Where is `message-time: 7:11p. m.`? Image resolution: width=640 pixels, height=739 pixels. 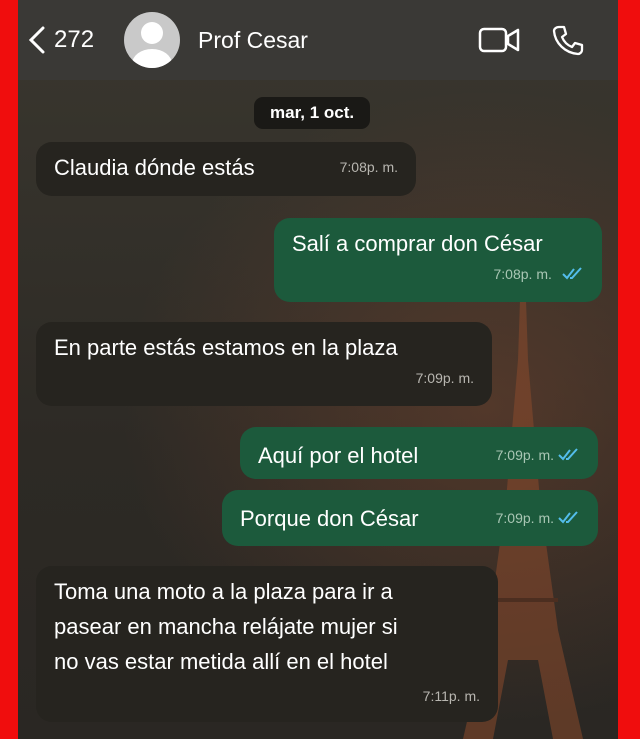
message-time: 7:11p. m. is located at coordinates (451, 696).